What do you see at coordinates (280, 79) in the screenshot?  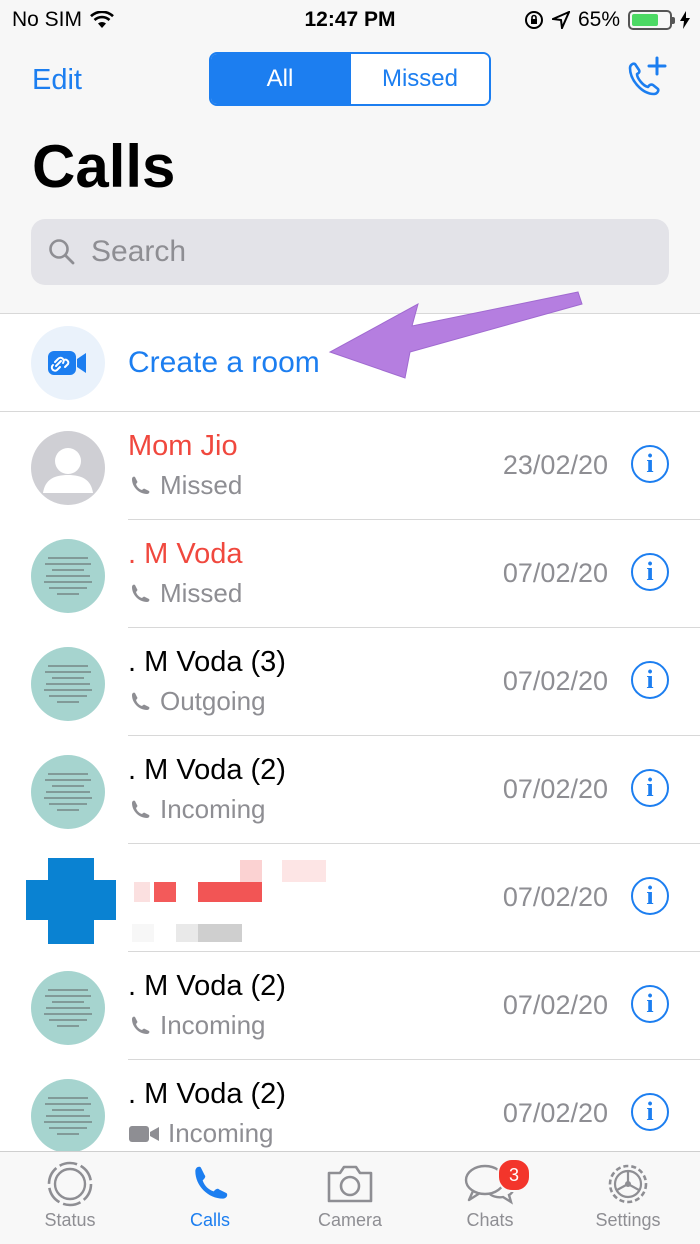 I see `segment-all: All` at bounding box center [280, 79].